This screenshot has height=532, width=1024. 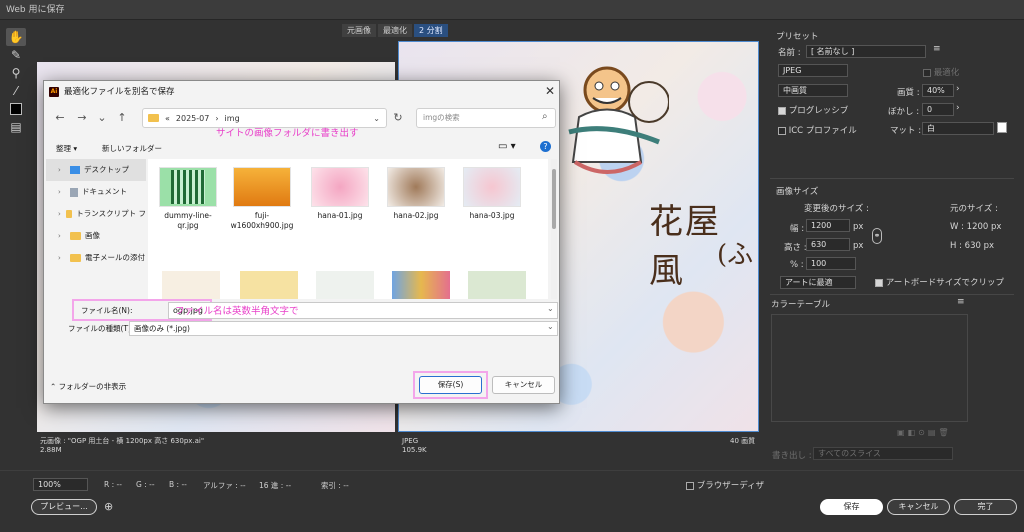 What do you see at coordinates (60, 484) in the screenshot?
I see `zoom-select: 100%` at bounding box center [60, 484].